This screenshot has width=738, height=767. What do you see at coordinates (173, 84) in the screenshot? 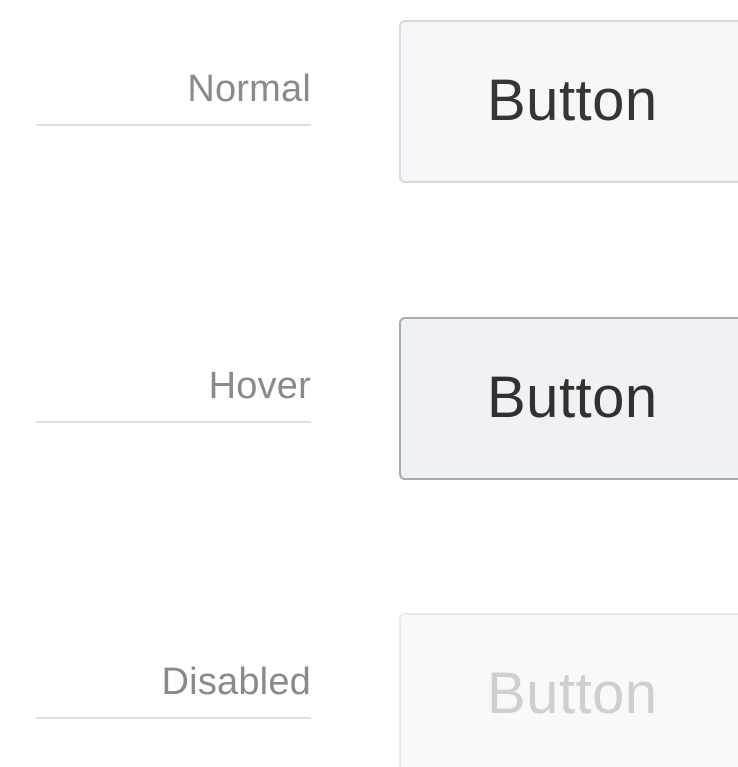
I see `normal-state-label: Normal` at bounding box center [173, 84].